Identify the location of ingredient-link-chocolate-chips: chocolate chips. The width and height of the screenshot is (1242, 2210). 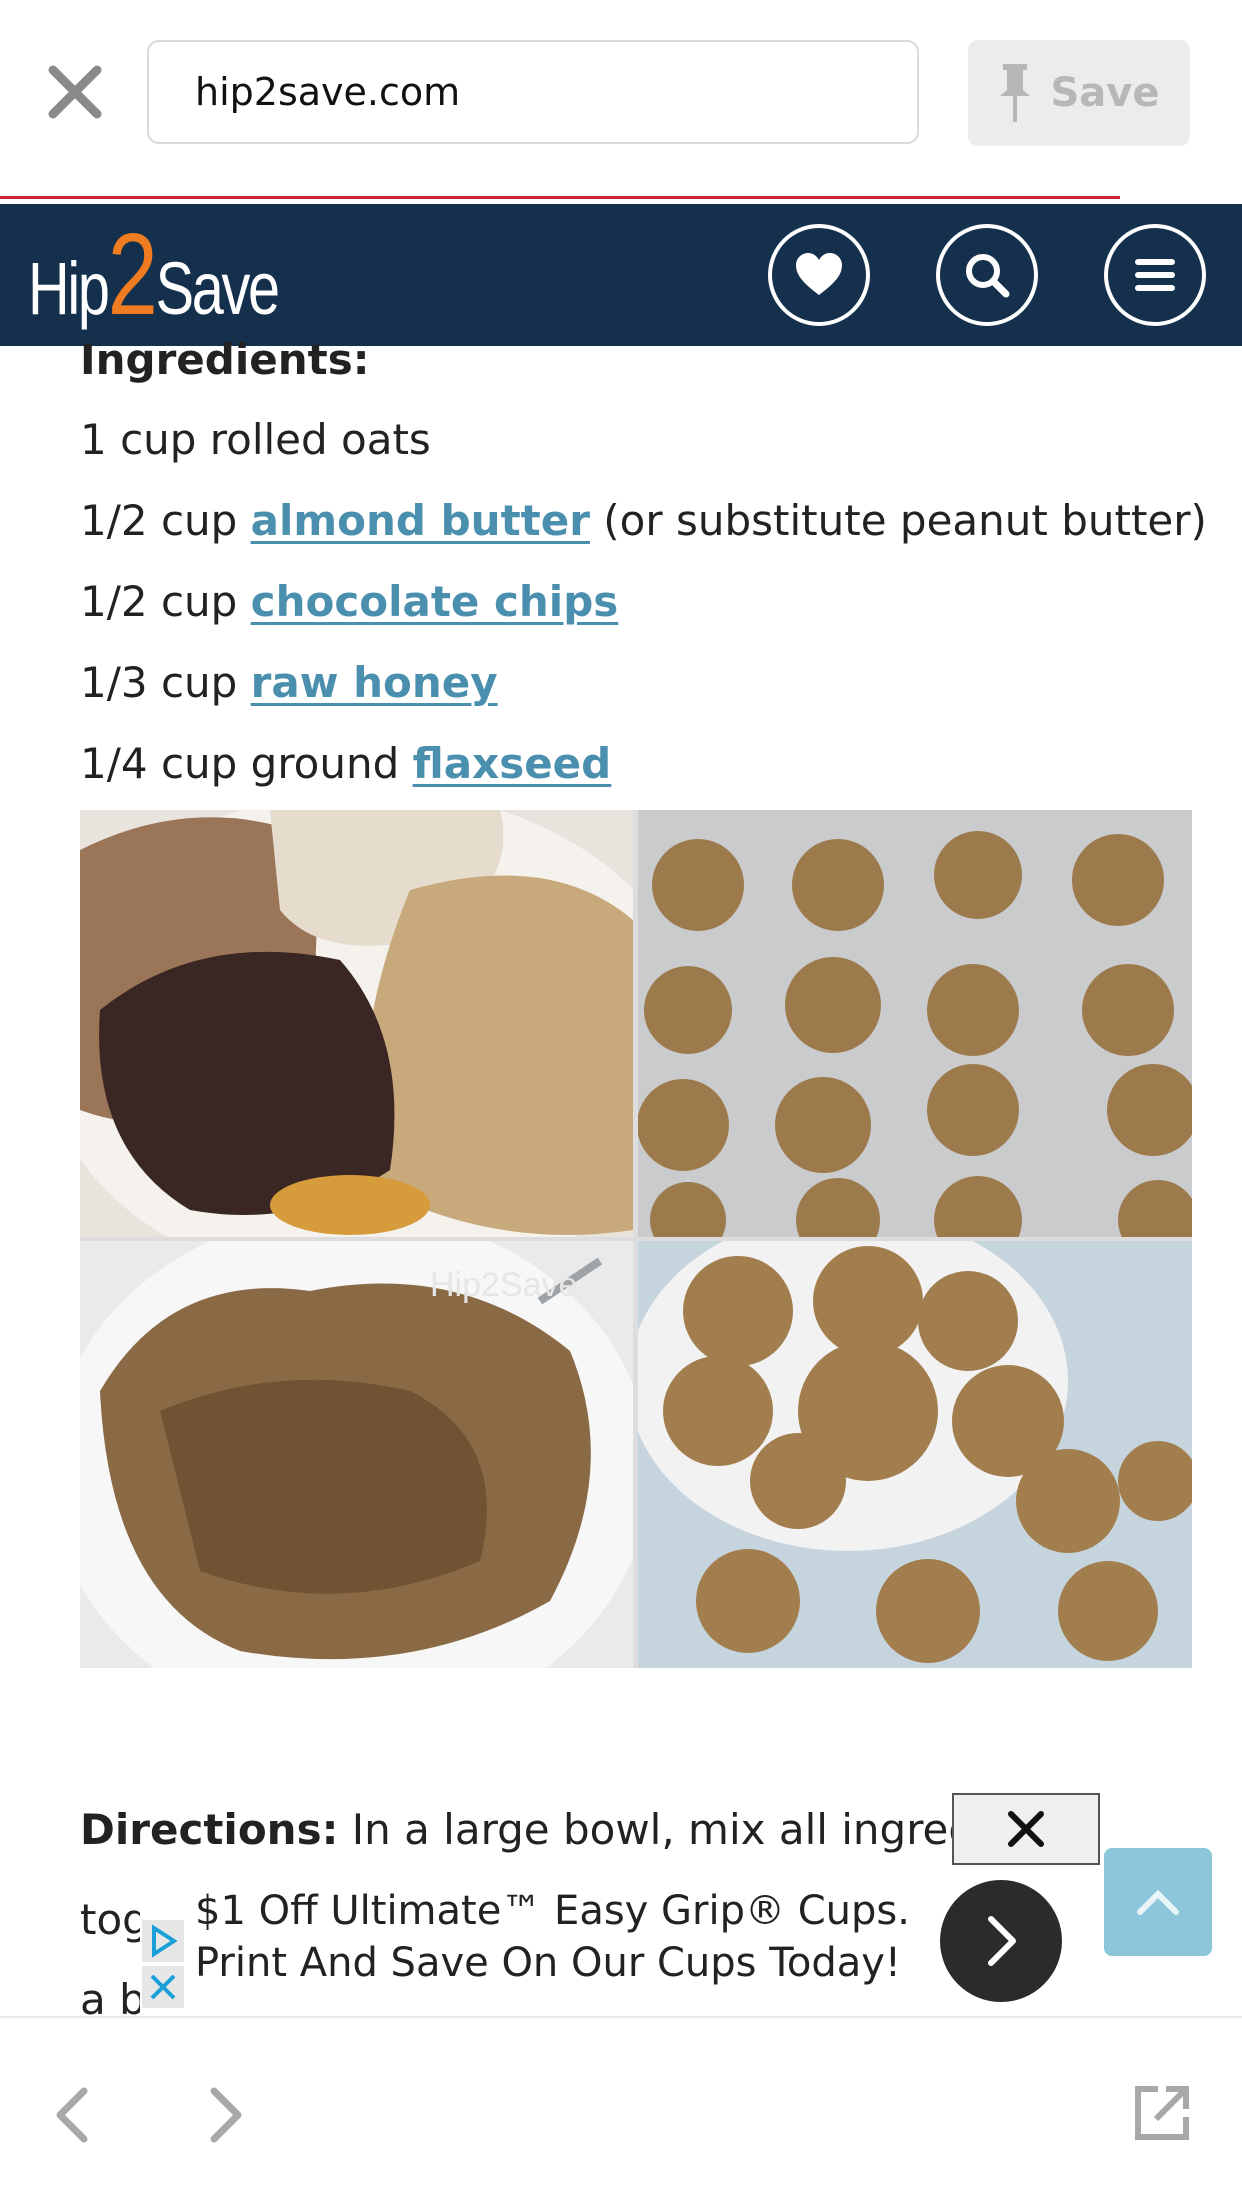
(435, 601).